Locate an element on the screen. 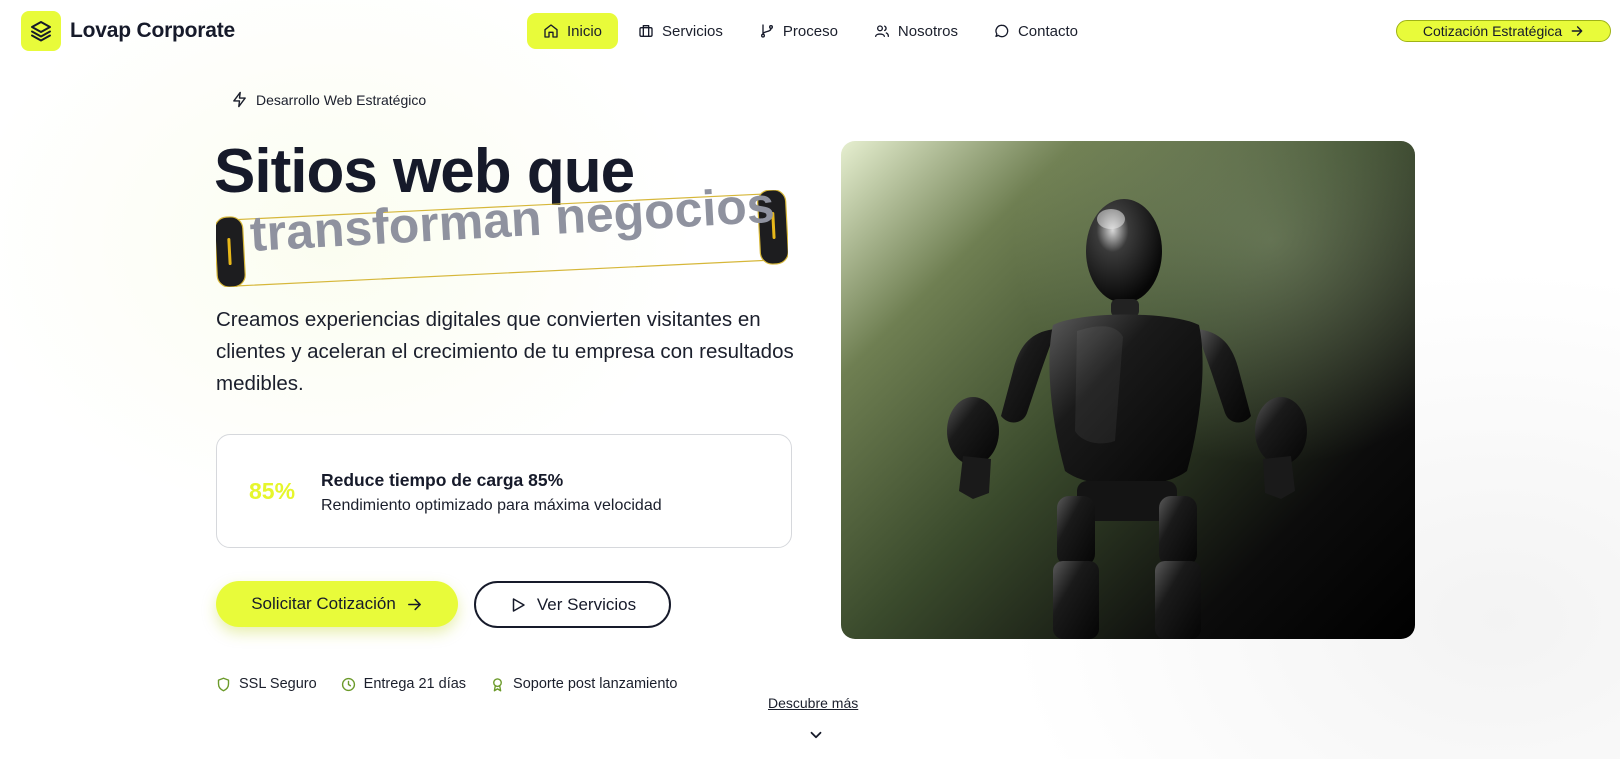  trust-item-delivery: Entrega 21 días is located at coordinates (403, 684).